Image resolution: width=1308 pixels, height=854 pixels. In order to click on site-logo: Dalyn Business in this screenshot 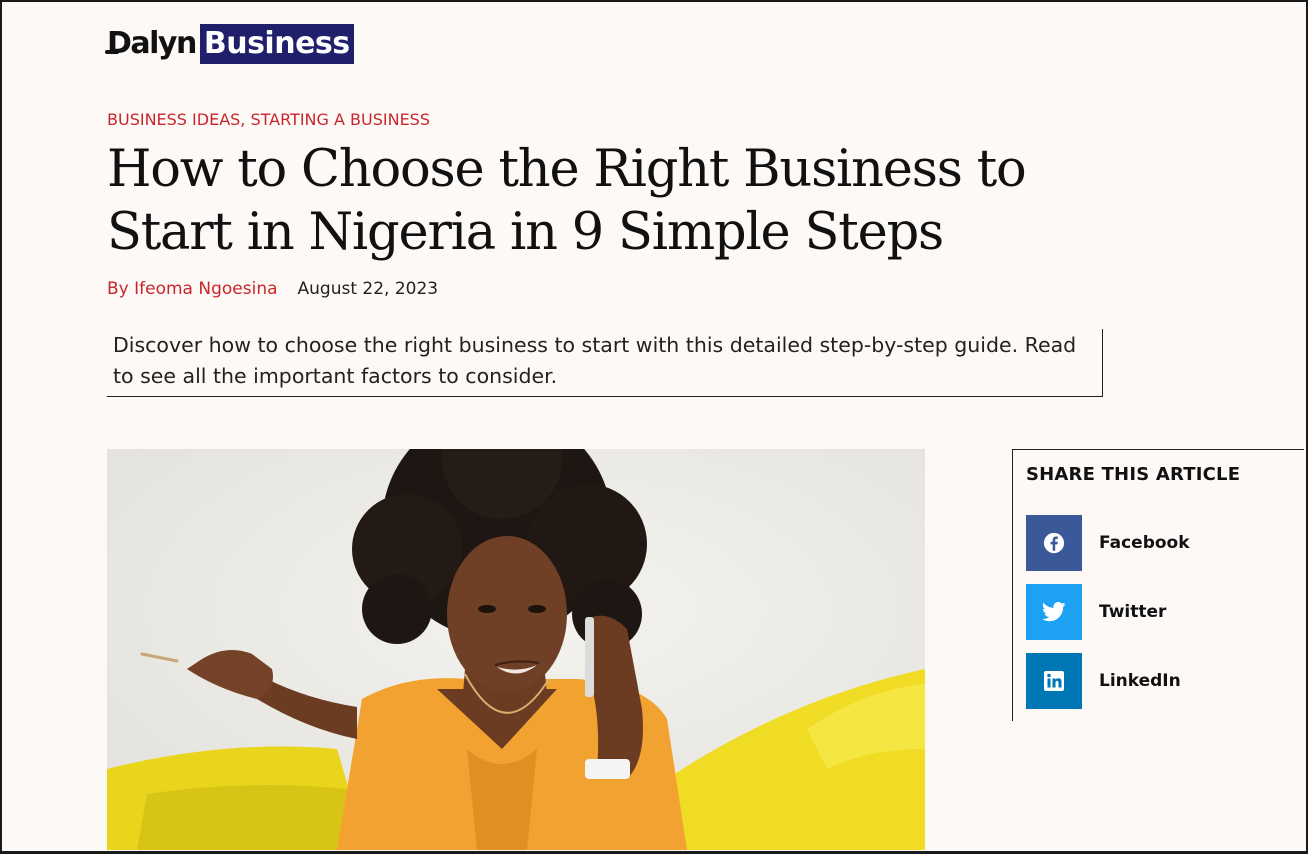, I will do `click(229, 44)`.